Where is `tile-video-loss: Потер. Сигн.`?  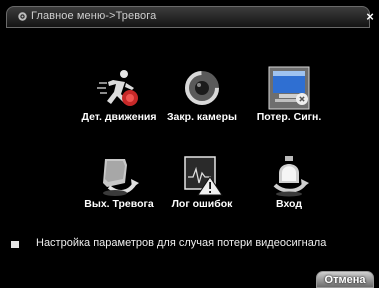 tile-video-loss: Потер. Сигн. is located at coordinates (289, 101).